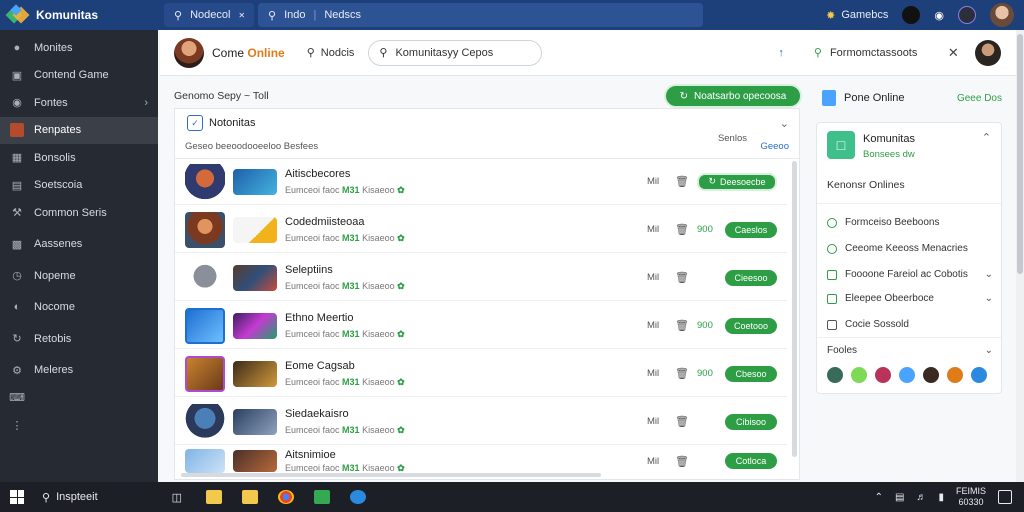 The width and height of the screenshot is (1024, 512). I want to click on join-button: Cieesoo, so click(751, 277).